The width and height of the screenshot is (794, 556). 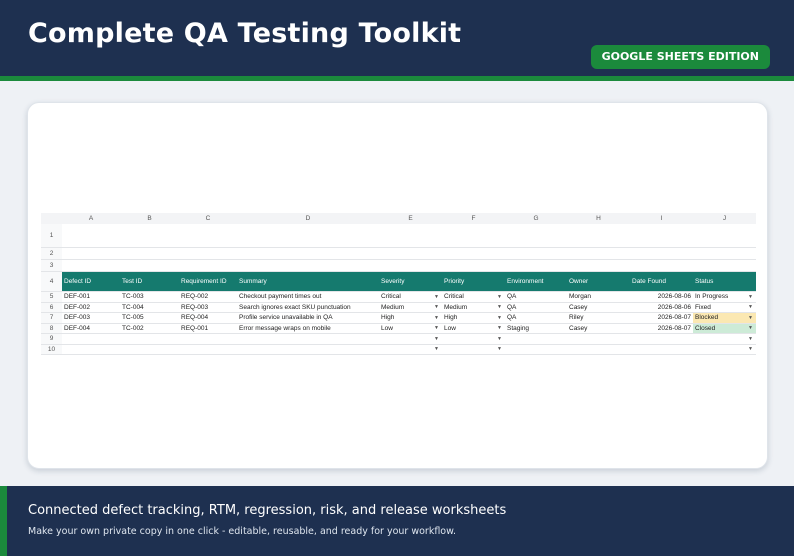 I want to click on row-number: 3, so click(x=51, y=265).